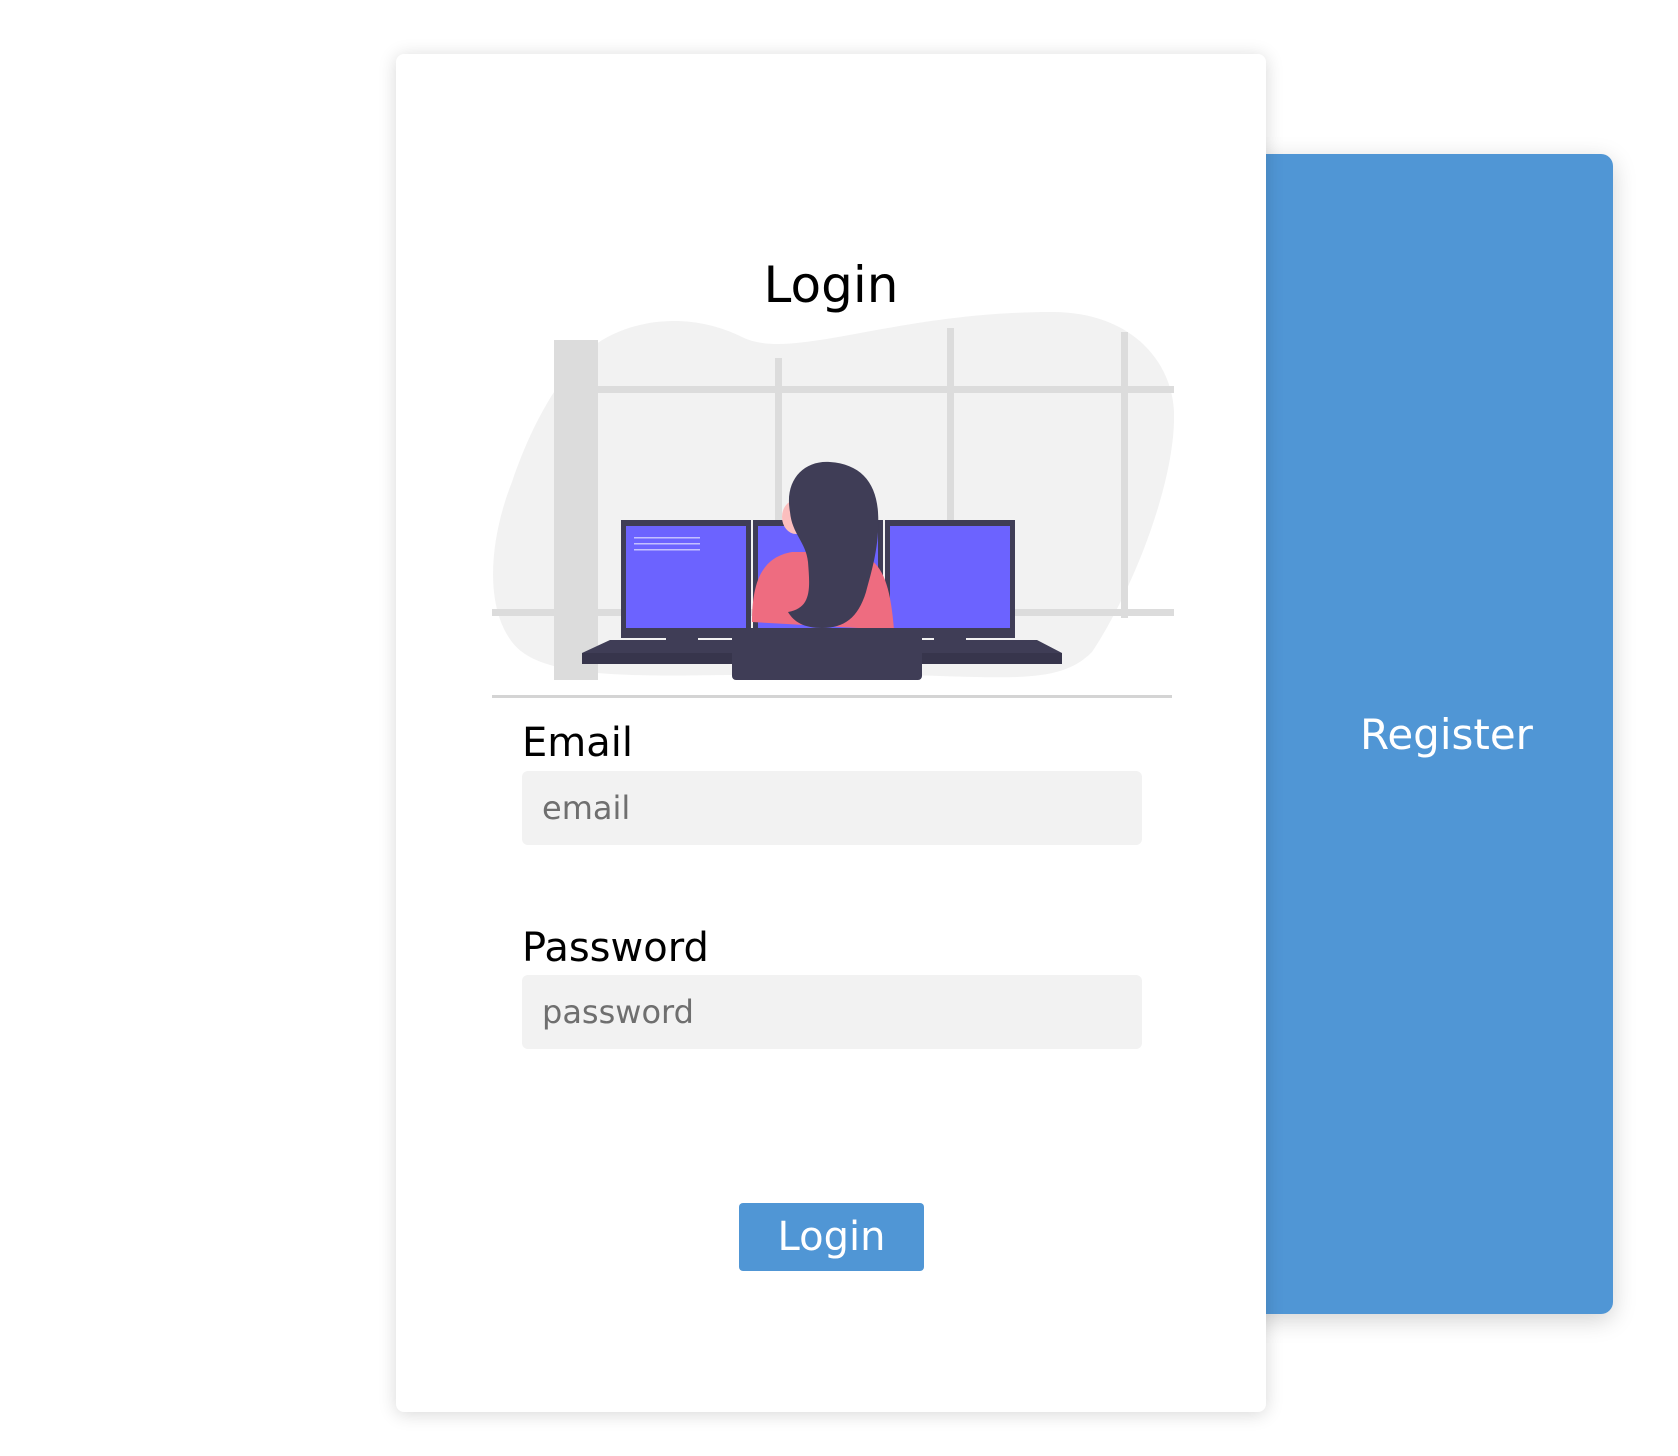 This screenshot has width=1678, height=1456. What do you see at coordinates (833, 496) in the screenshot?
I see `workspace-illustration` at bounding box center [833, 496].